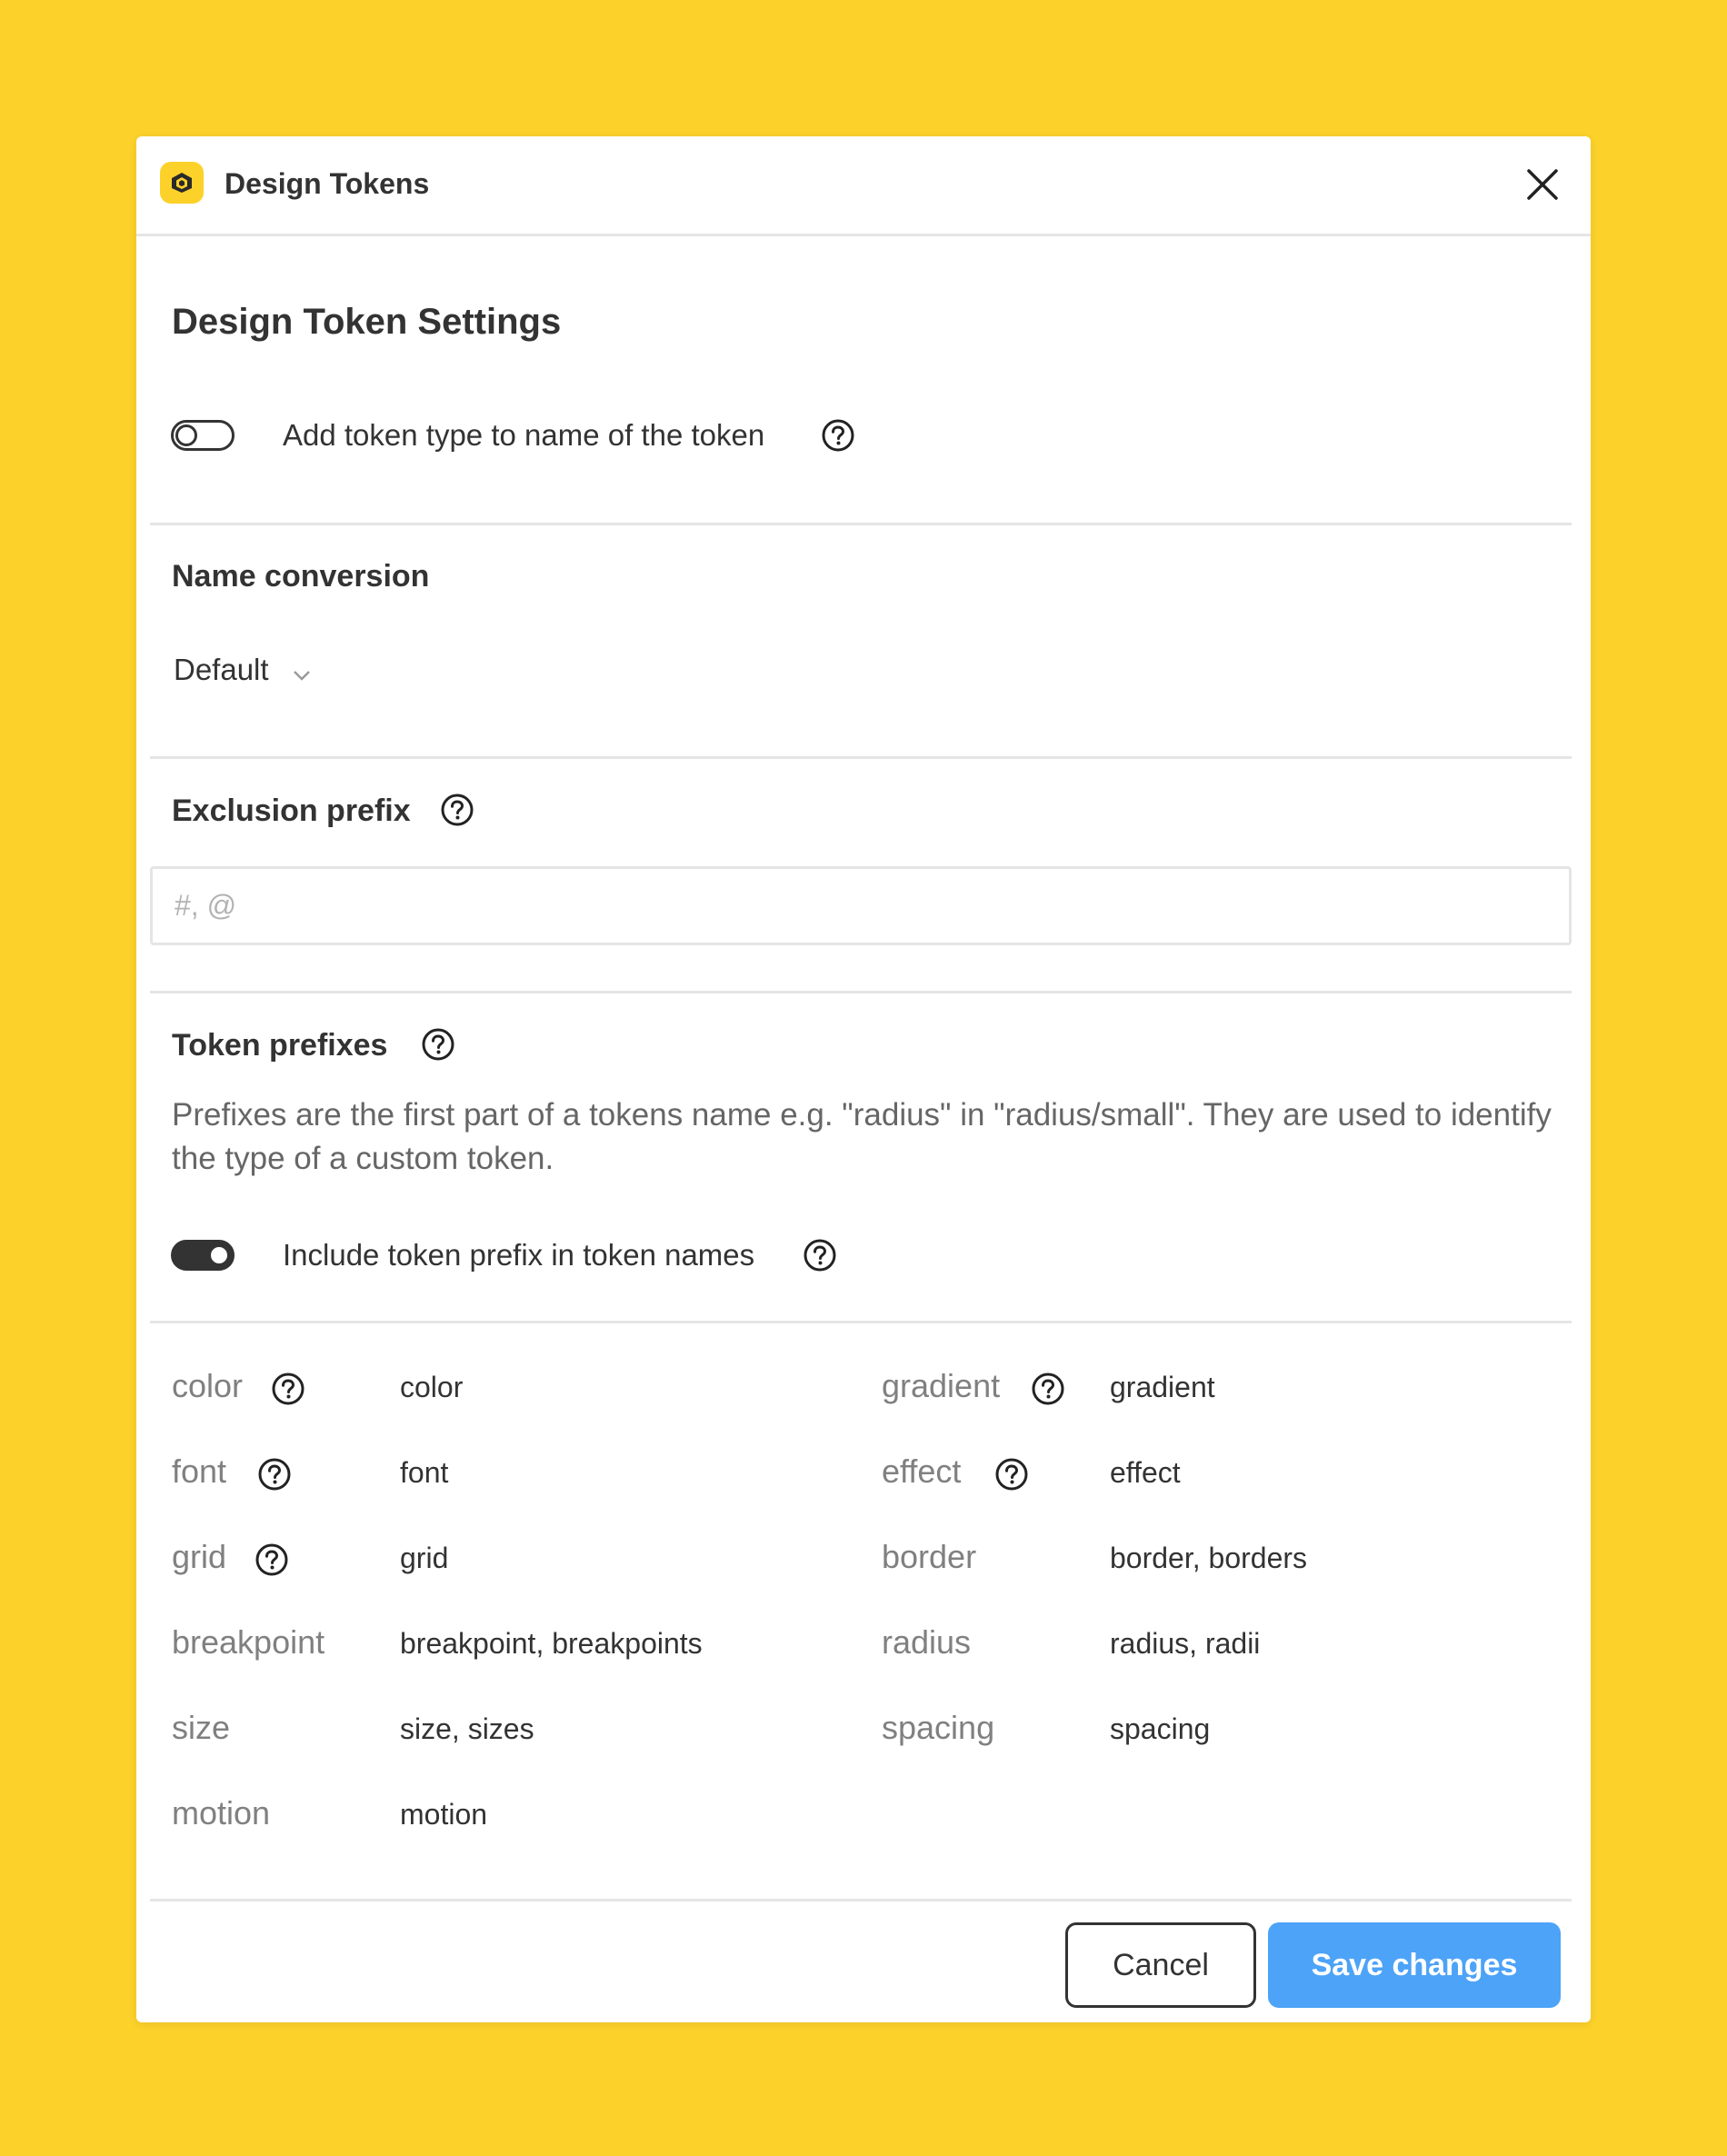 This screenshot has width=1727, height=2156. Describe the element at coordinates (208, 1385) in the screenshot. I see `prefix-key-color: color` at that location.